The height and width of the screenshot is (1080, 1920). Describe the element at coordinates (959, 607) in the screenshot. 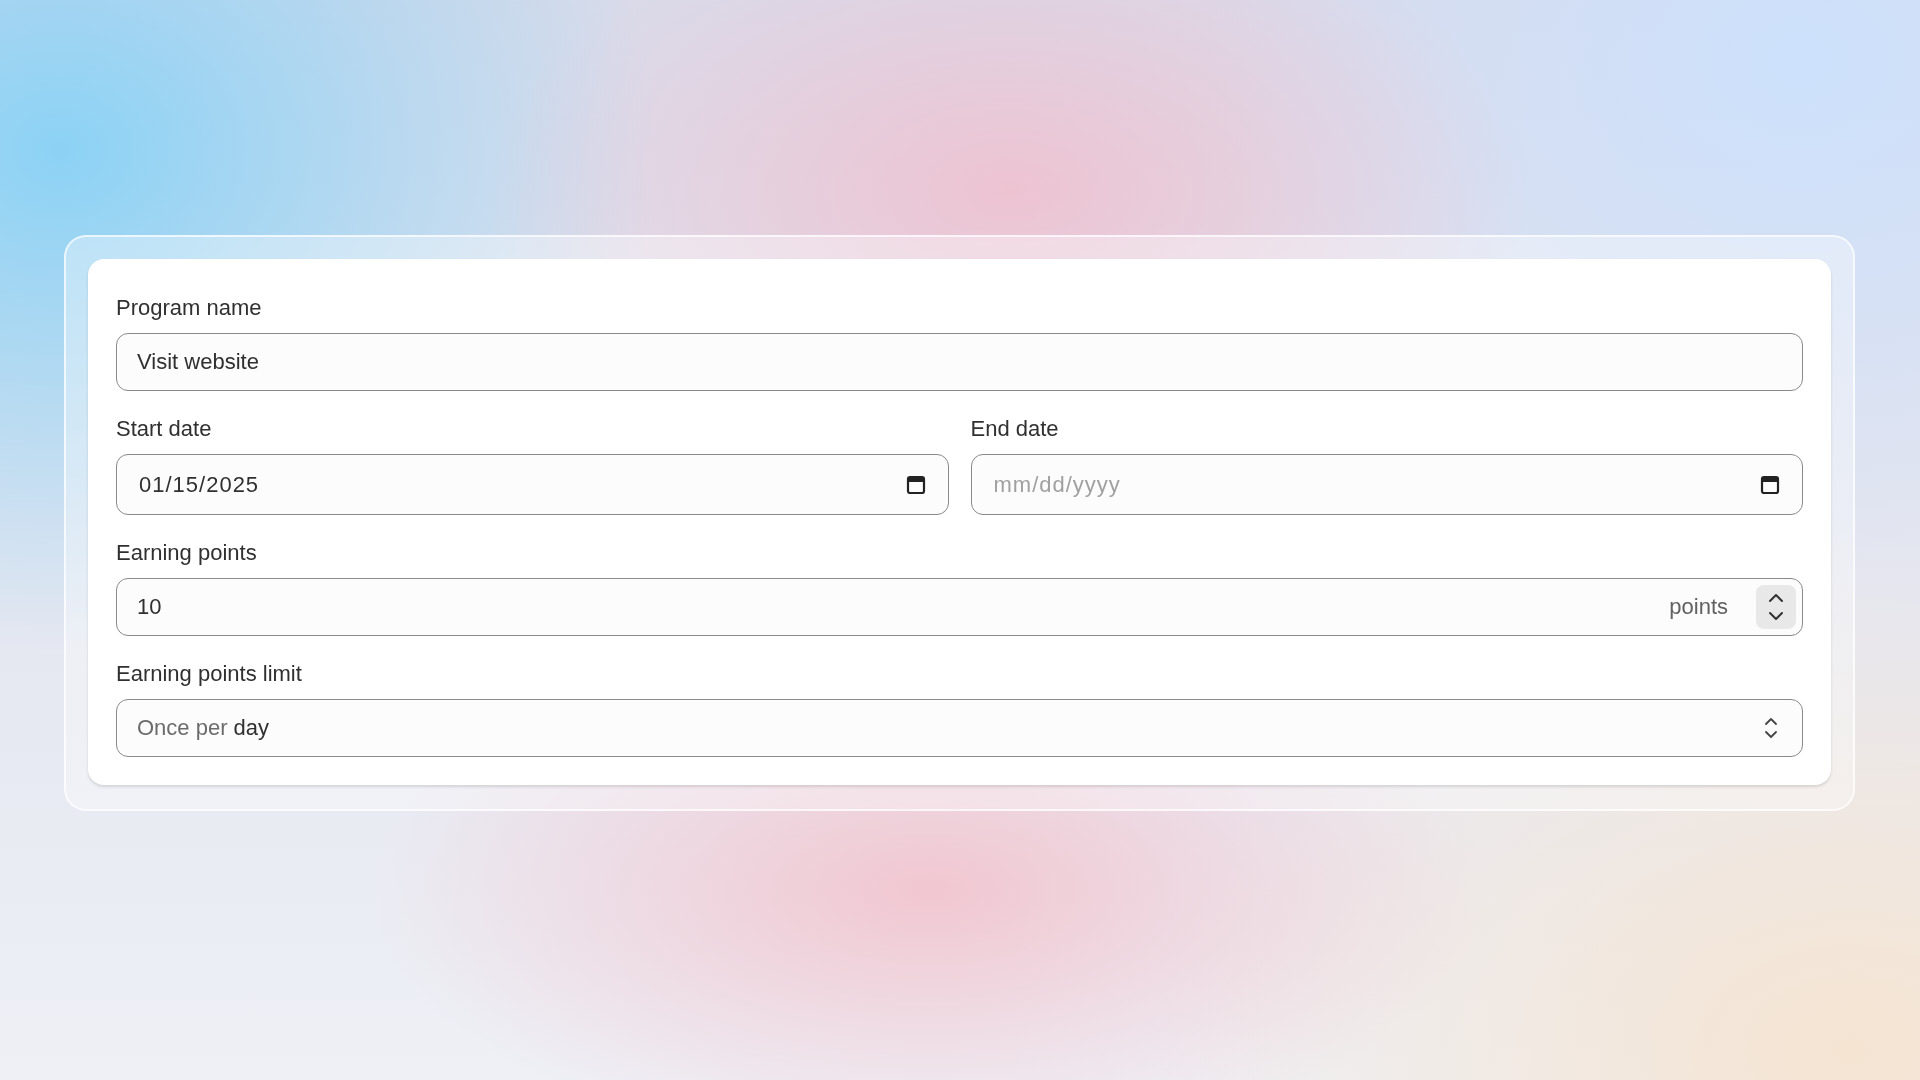

I see `number-field: 10 points` at that location.